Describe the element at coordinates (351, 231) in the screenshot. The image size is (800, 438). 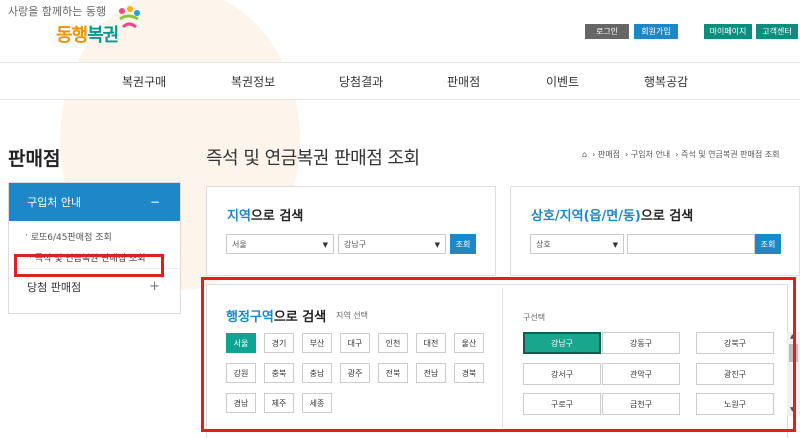
I see `region-search-panel: 지역으로 검색 서울 ▼ 강남구 ▼ 조회` at that location.